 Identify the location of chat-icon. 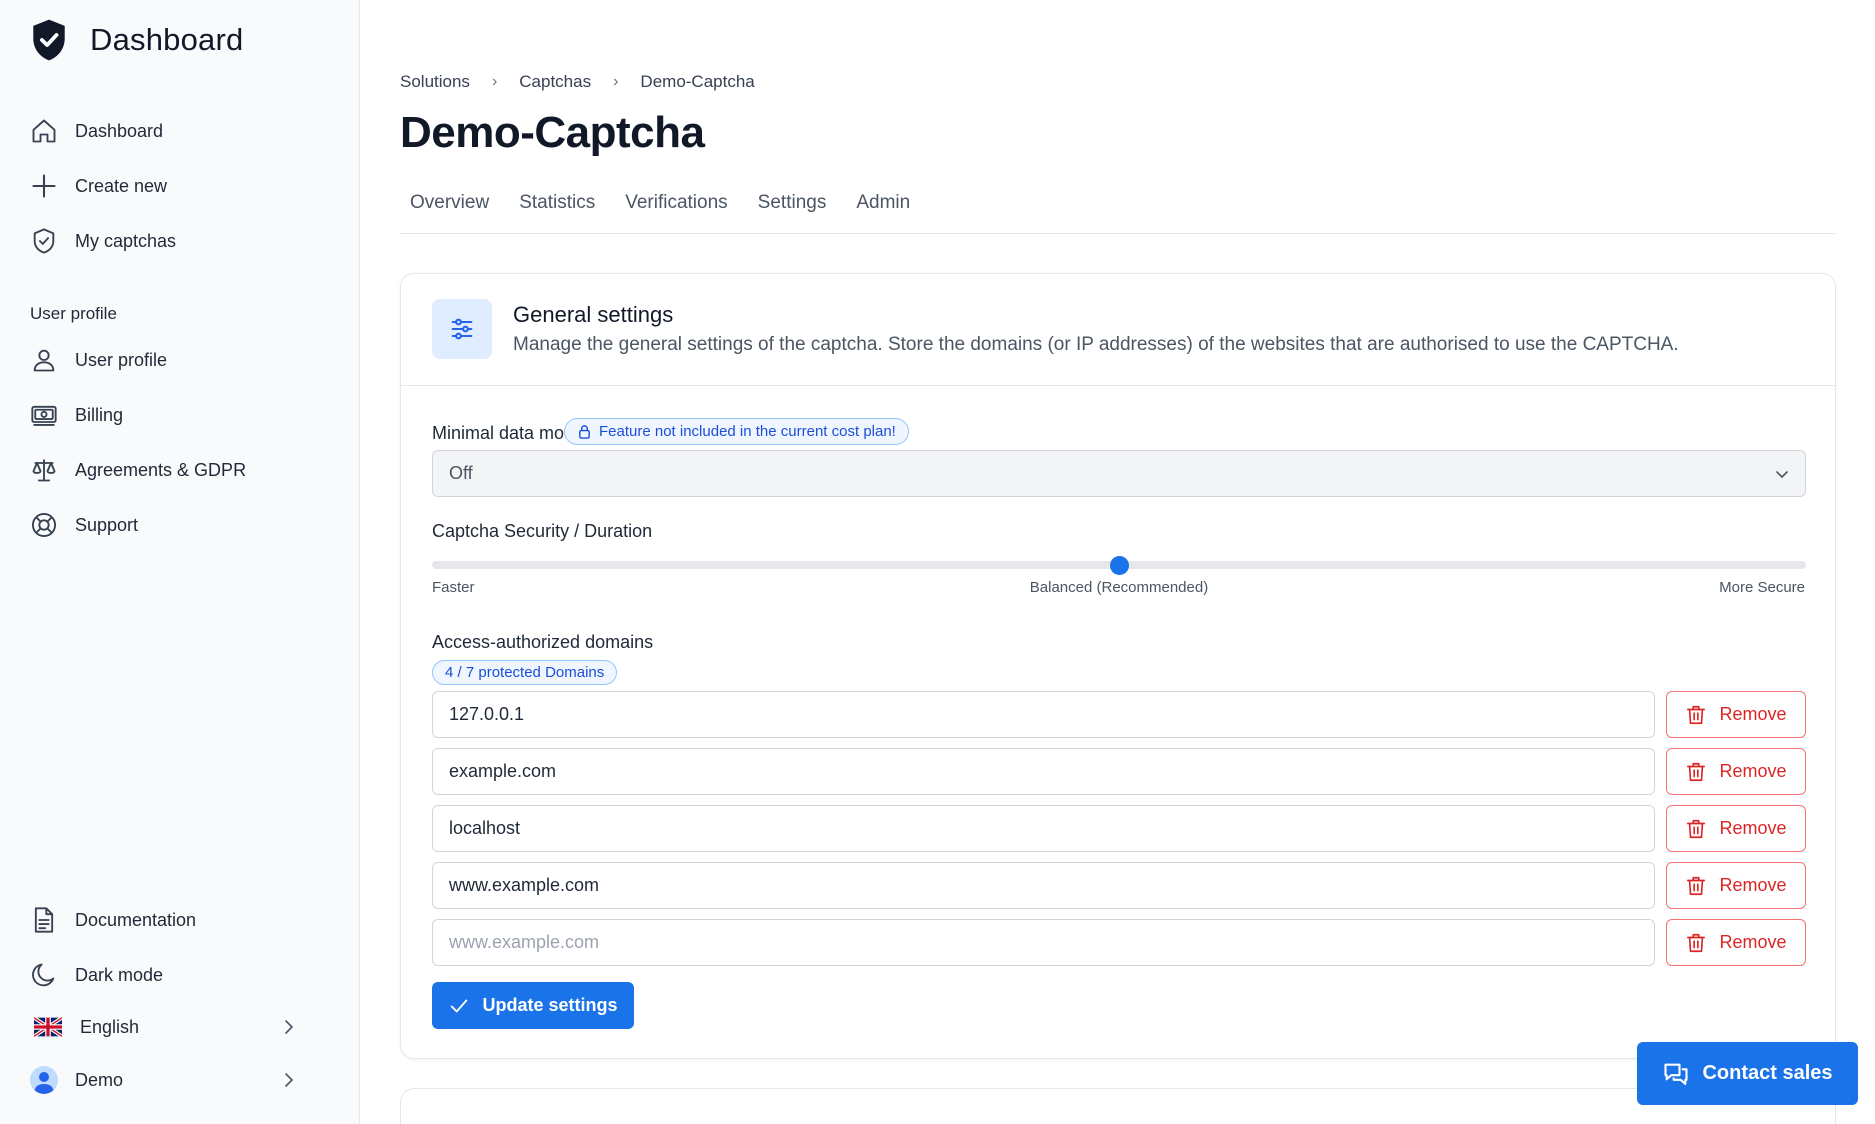
(1676, 1074).